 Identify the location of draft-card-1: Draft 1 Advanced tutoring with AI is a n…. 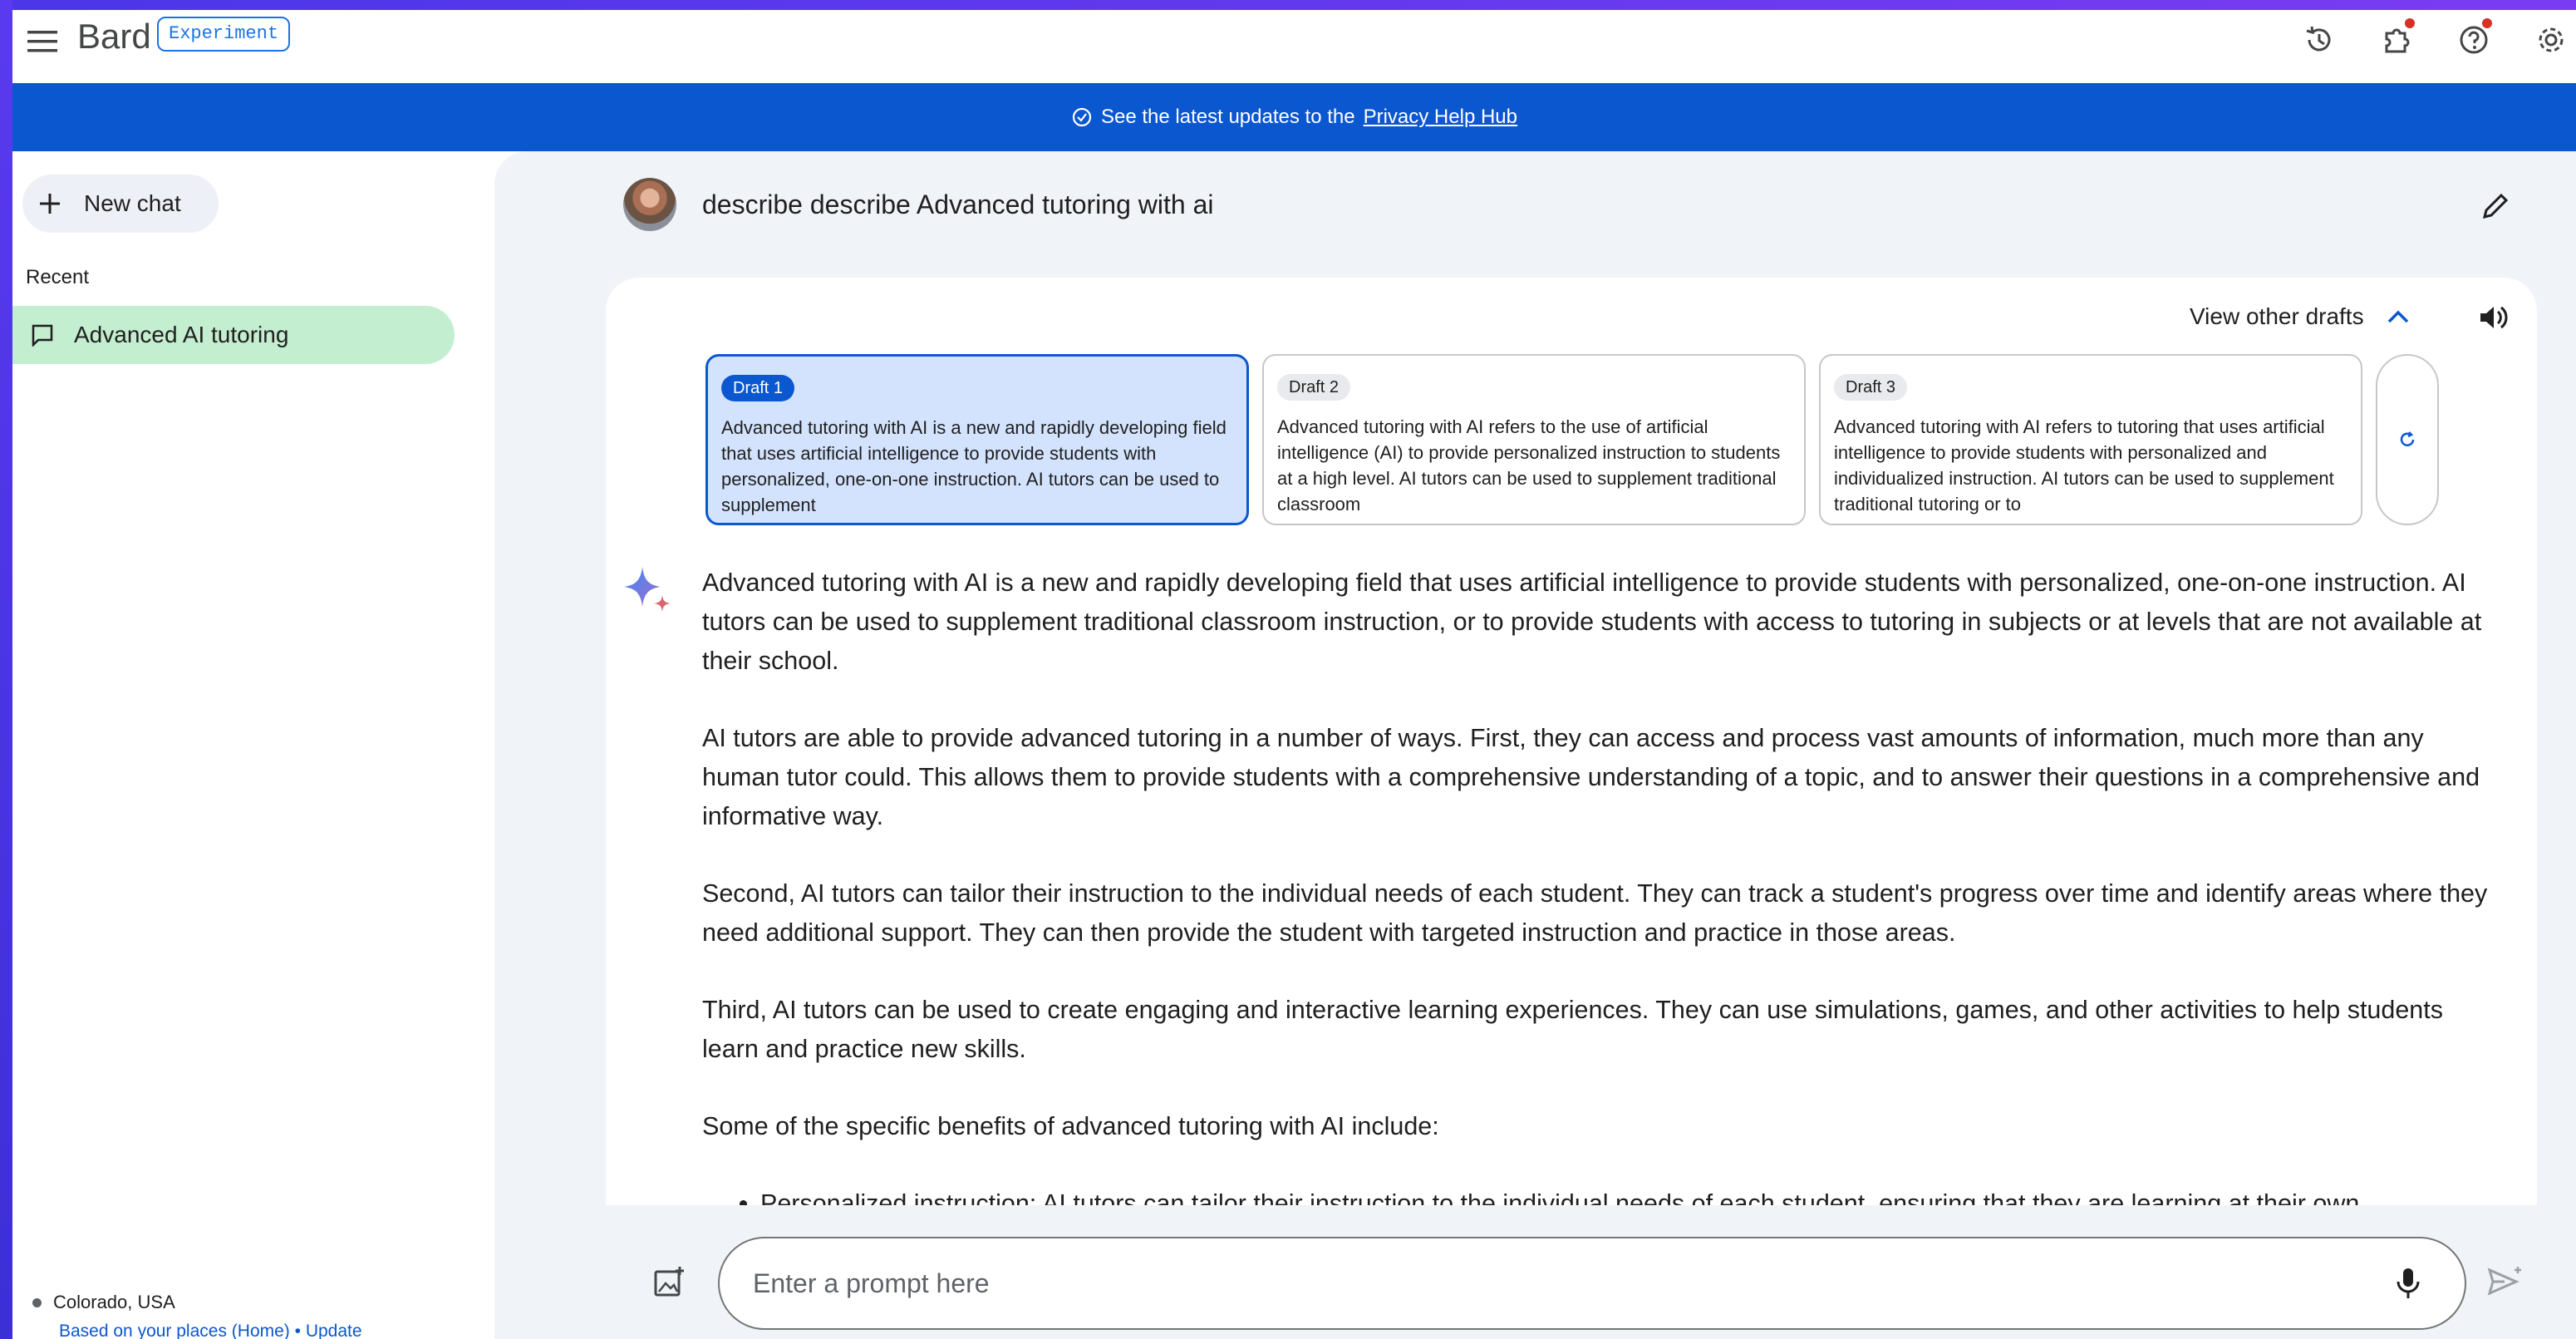
(977, 439).